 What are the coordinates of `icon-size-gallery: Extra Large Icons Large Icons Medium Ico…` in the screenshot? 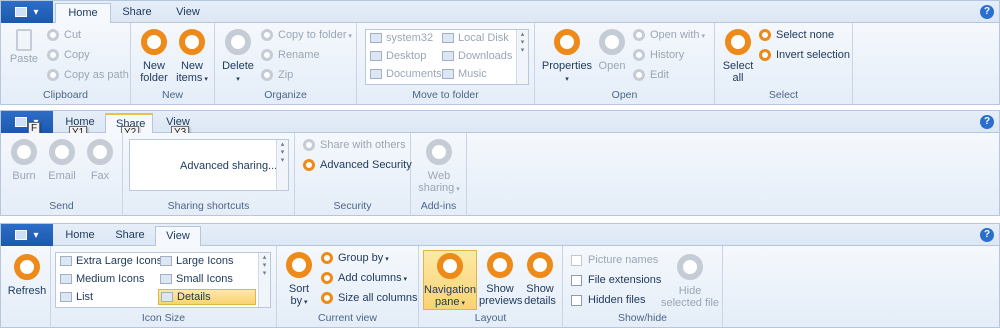 It's located at (163, 280).